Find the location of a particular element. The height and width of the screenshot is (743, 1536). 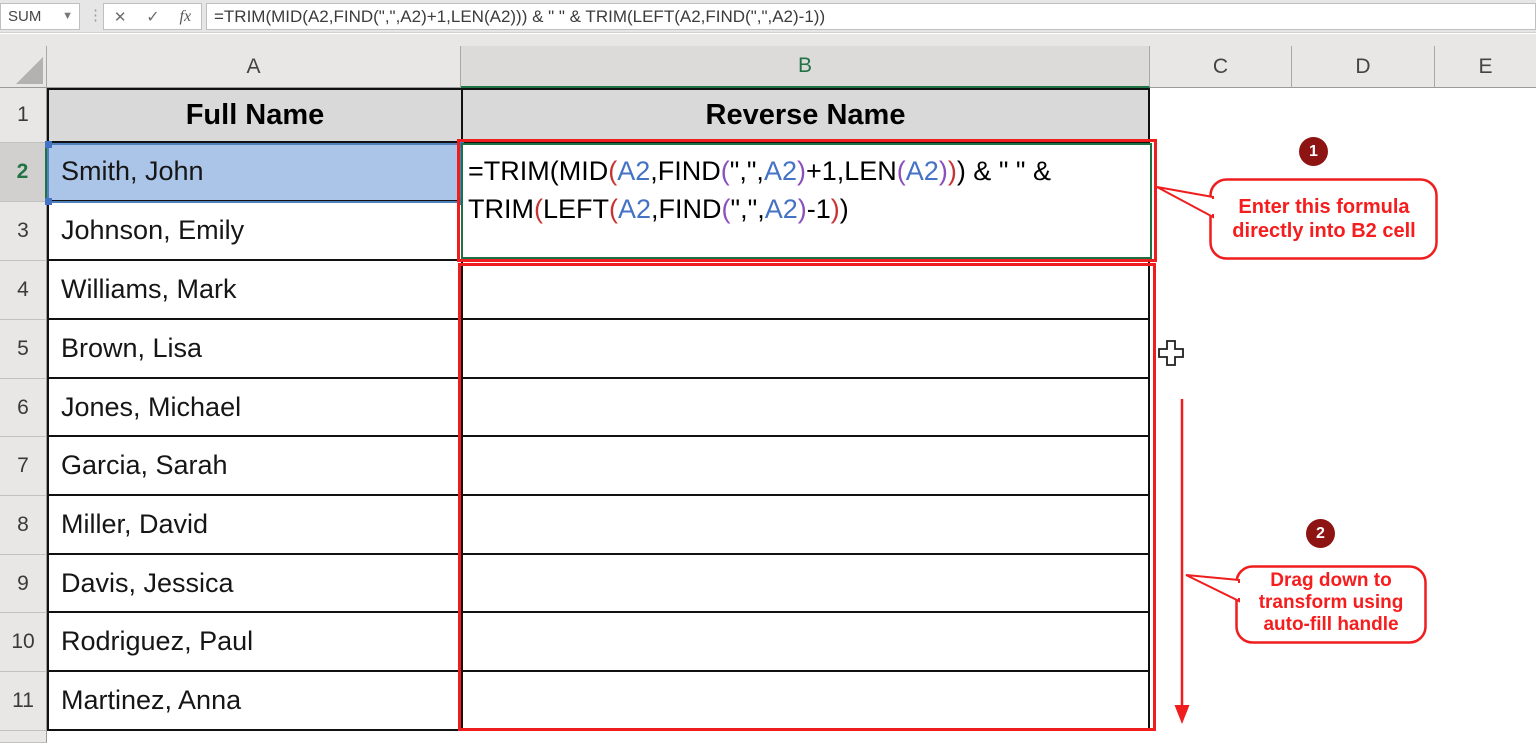

row-header-1: 1 is located at coordinates (23, 115).